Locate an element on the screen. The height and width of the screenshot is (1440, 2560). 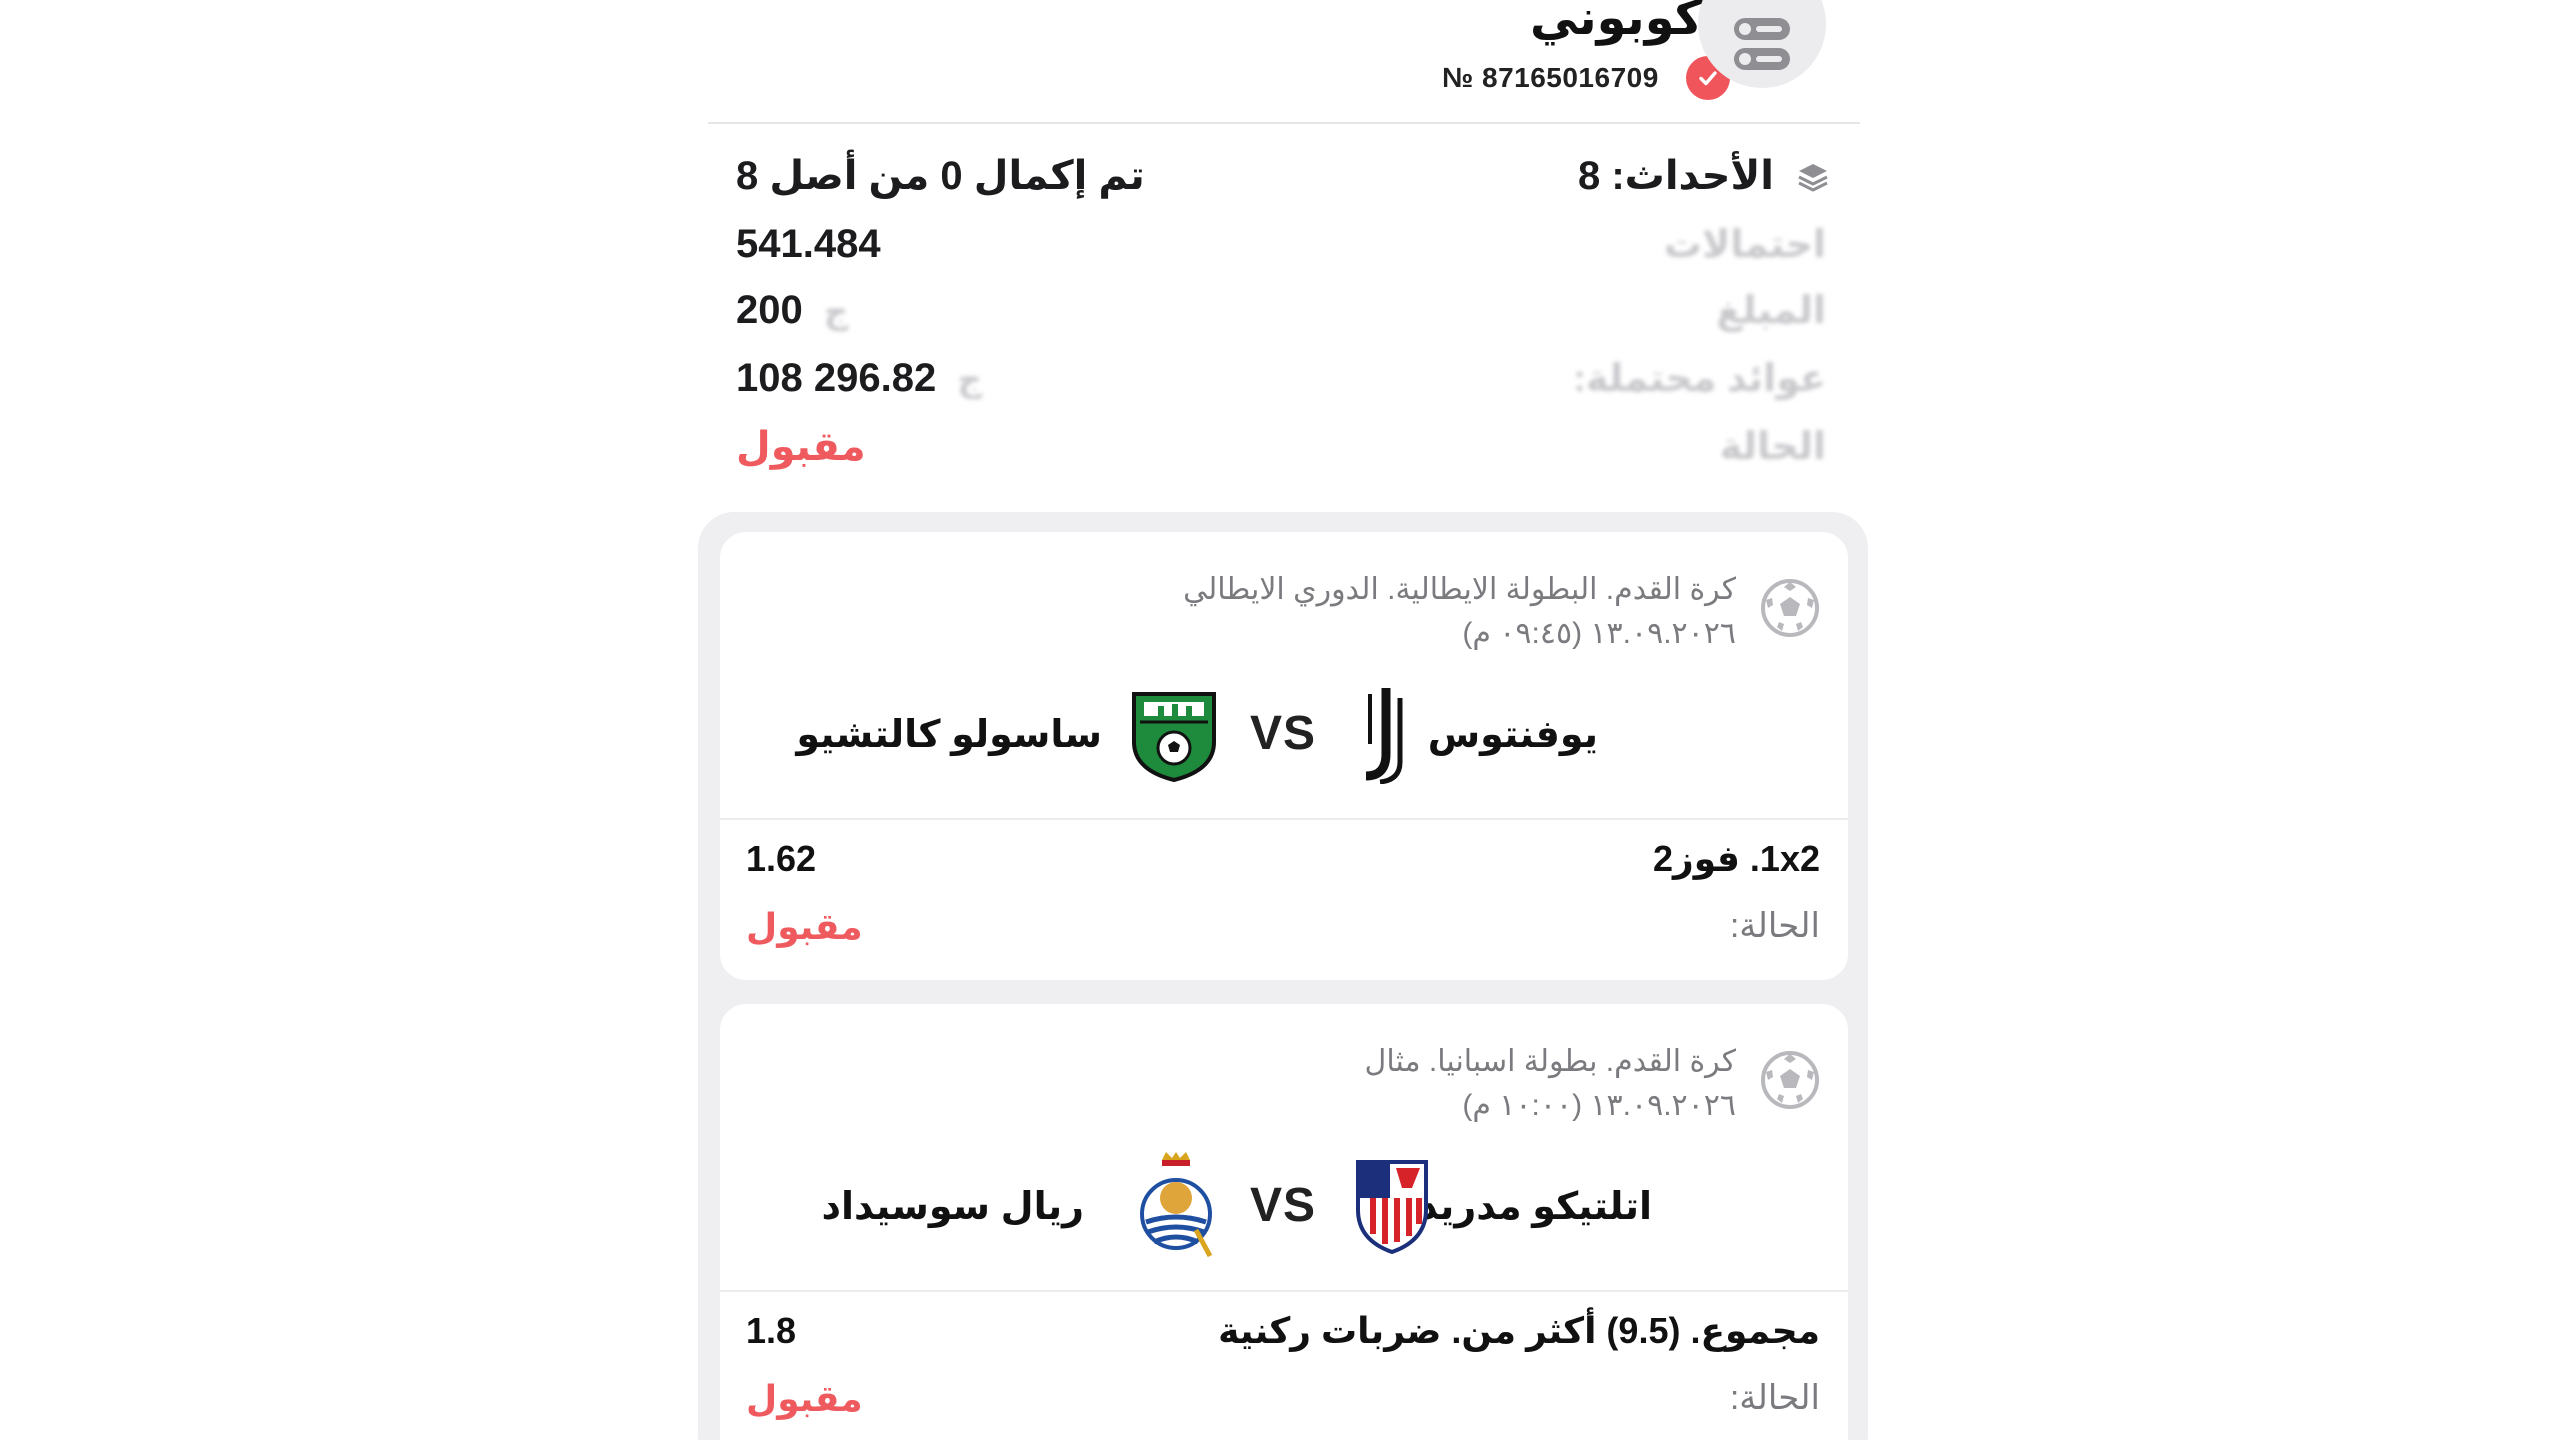
stake-amount: 200 is located at coordinates (769, 310).